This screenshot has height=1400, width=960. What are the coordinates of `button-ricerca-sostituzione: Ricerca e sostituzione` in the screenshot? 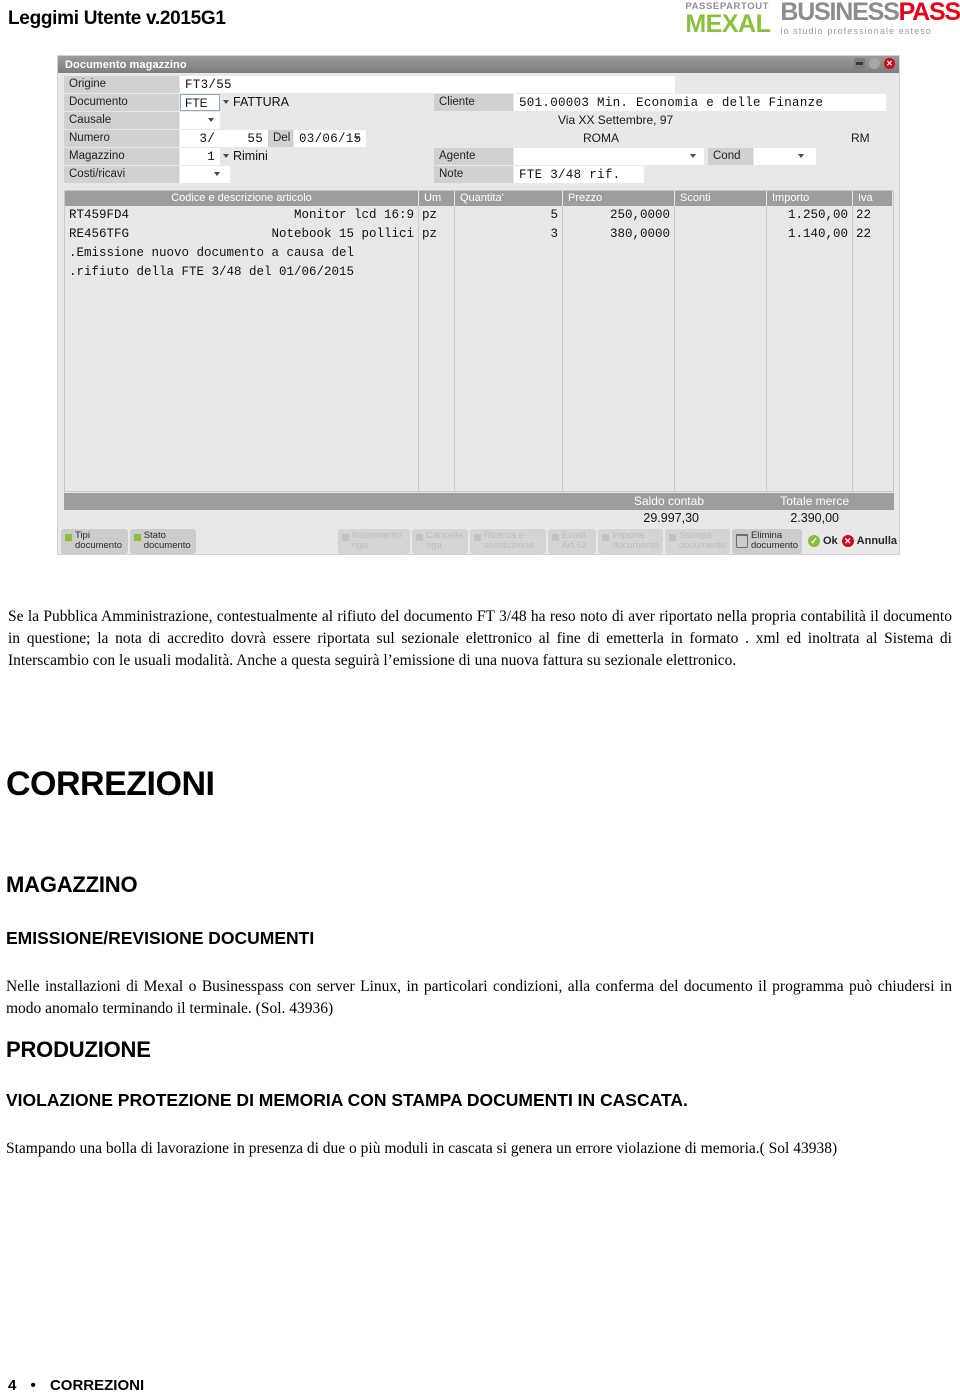 It's located at (507, 541).